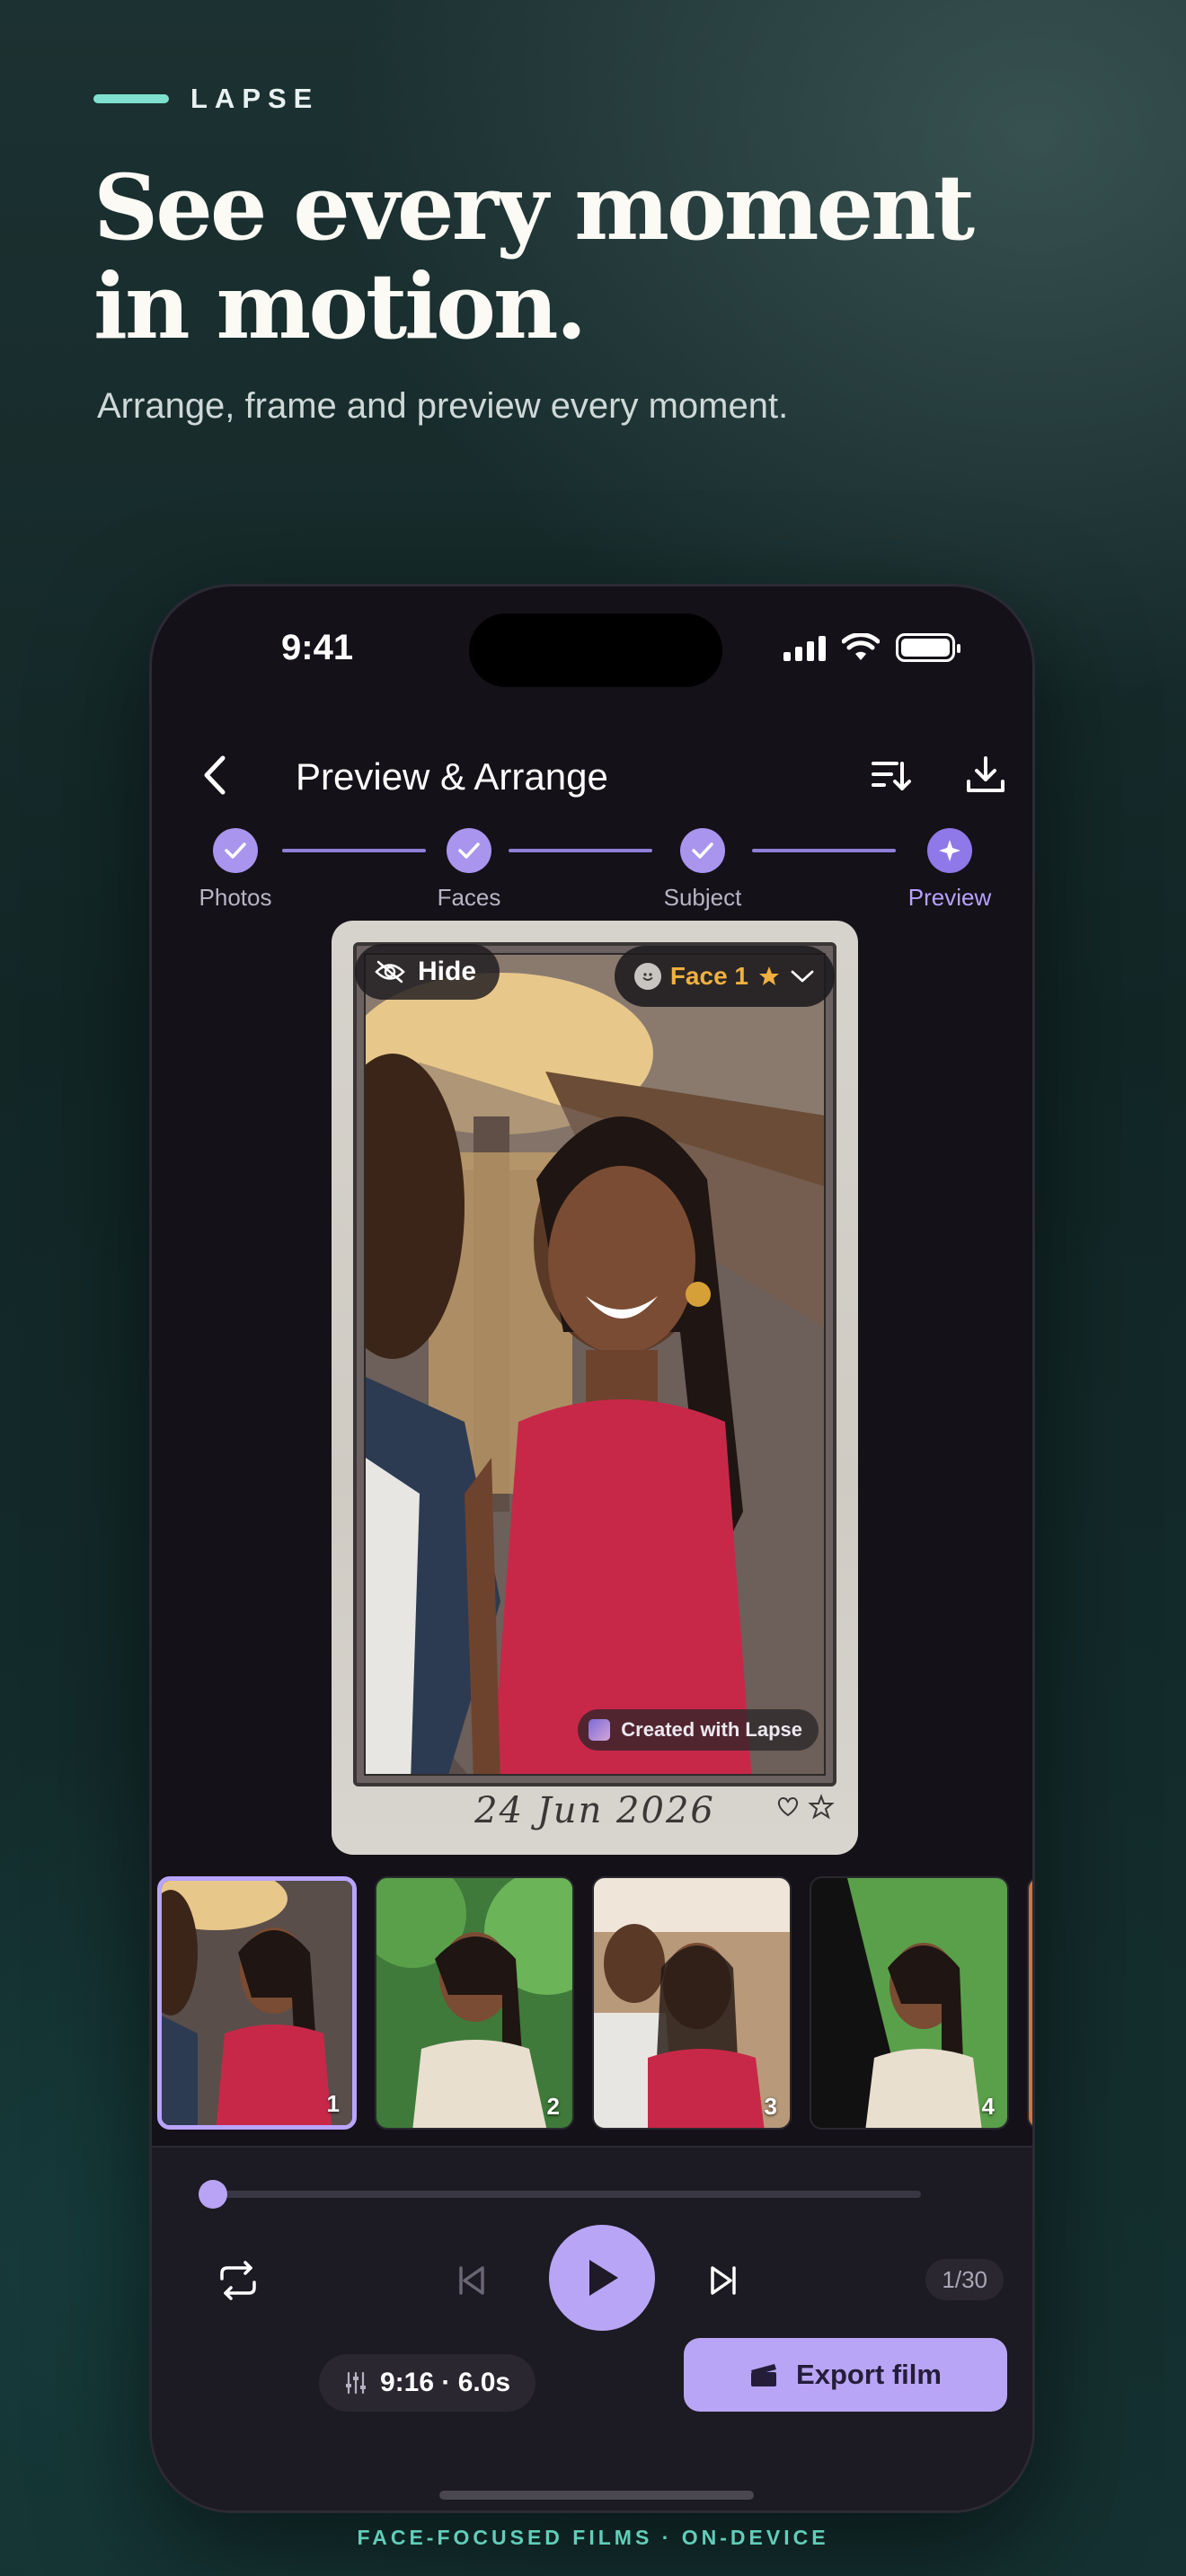 The height and width of the screenshot is (2576, 1186). I want to click on step-label: Preview, so click(949, 897).